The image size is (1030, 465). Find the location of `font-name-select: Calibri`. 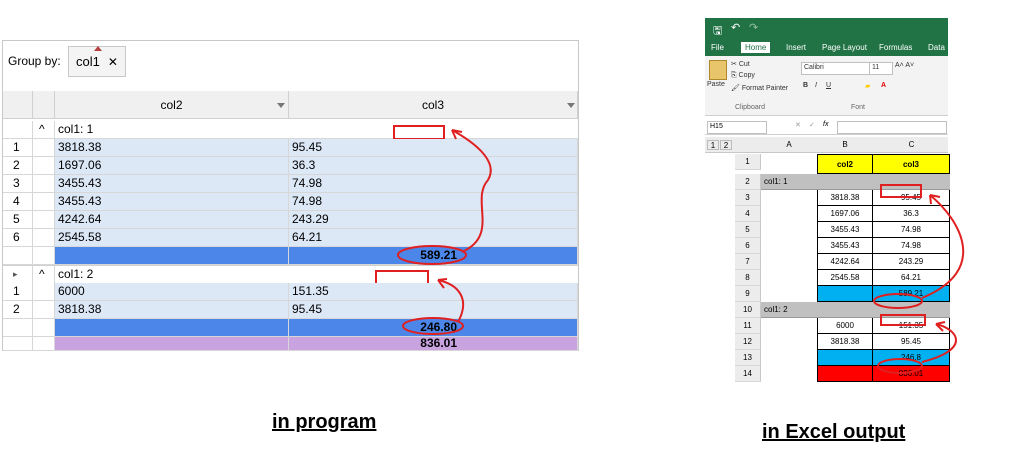

font-name-select: Calibri is located at coordinates (836, 68).